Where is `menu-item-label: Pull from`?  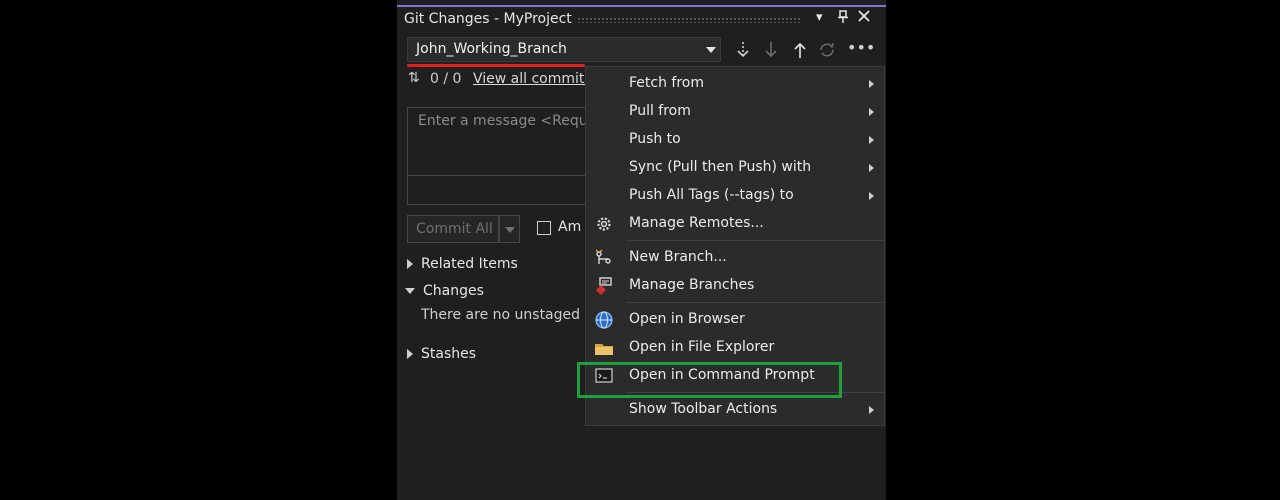 menu-item-label: Pull from is located at coordinates (660, 111).